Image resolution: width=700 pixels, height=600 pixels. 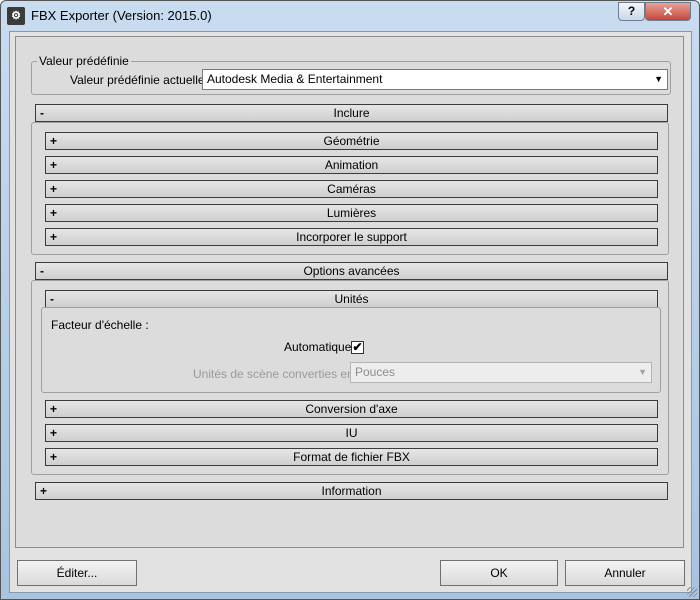 I want to click on help-button: ?, so click(x=631, y=11).